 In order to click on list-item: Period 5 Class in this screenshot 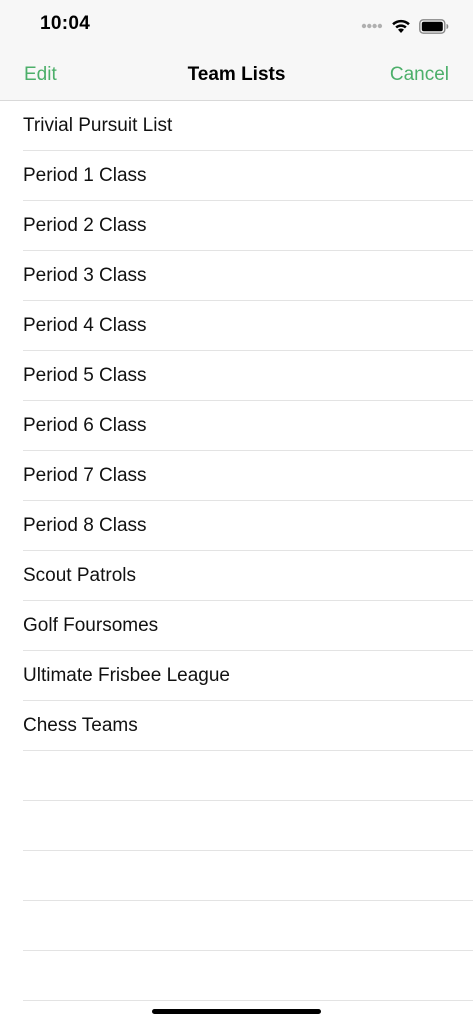, I will do `click(248, 376)`.